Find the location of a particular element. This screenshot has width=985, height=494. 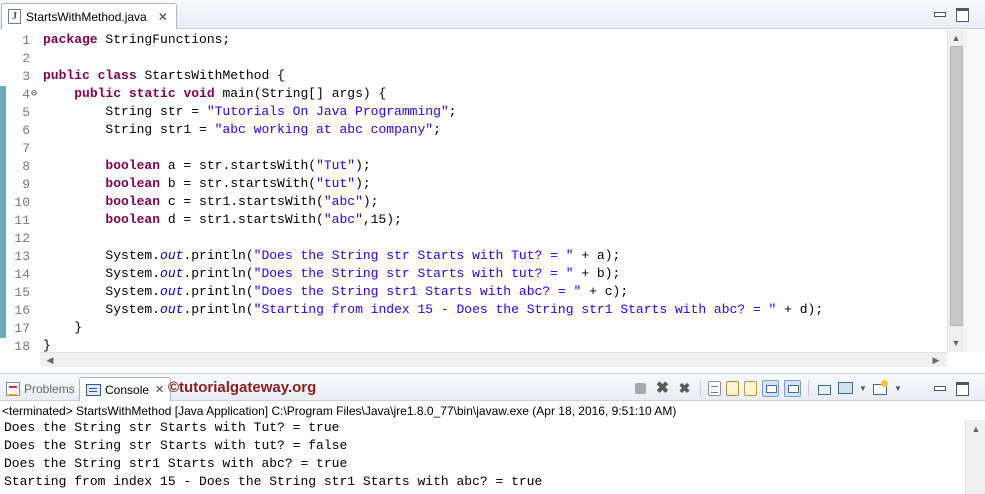

code-line: public static void main(String[] args) { is located at coordinates (214, 95).